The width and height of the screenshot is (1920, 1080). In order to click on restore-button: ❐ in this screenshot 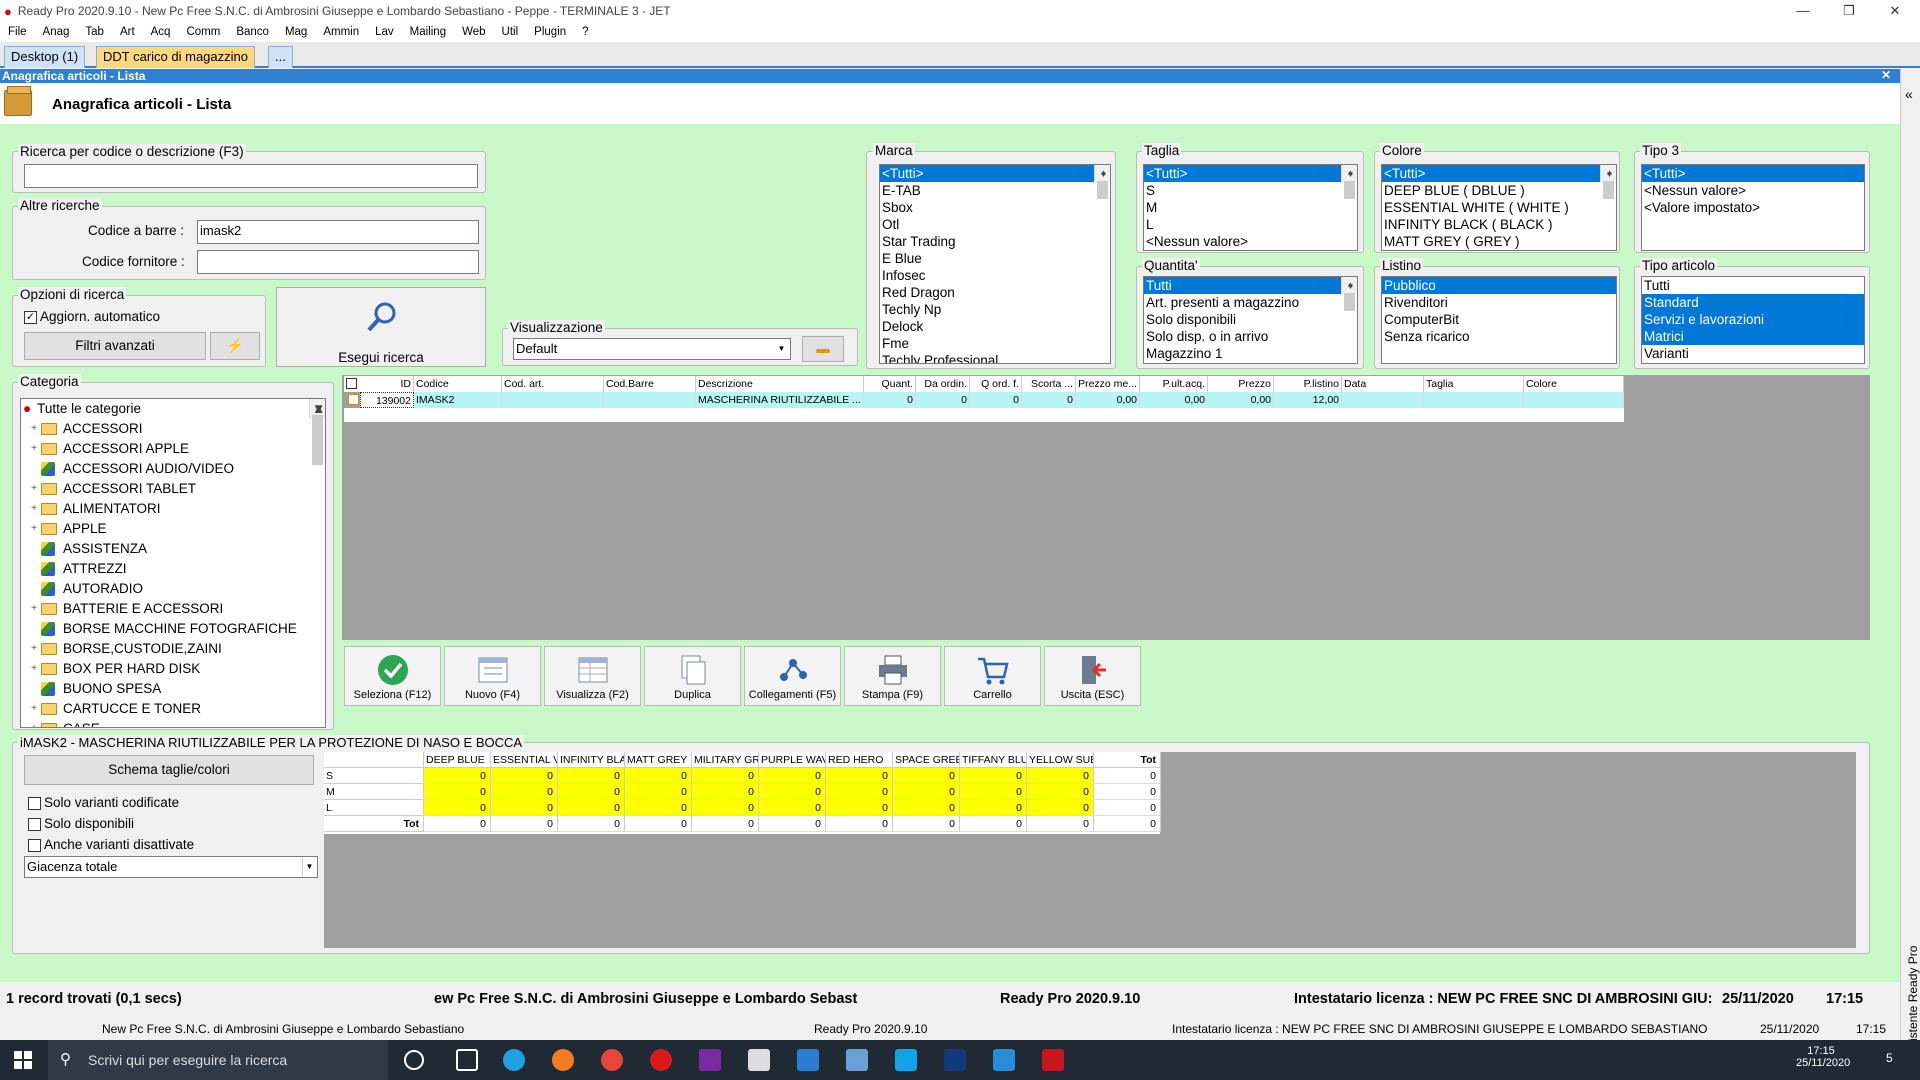, I will do `click(1849, 11)`.